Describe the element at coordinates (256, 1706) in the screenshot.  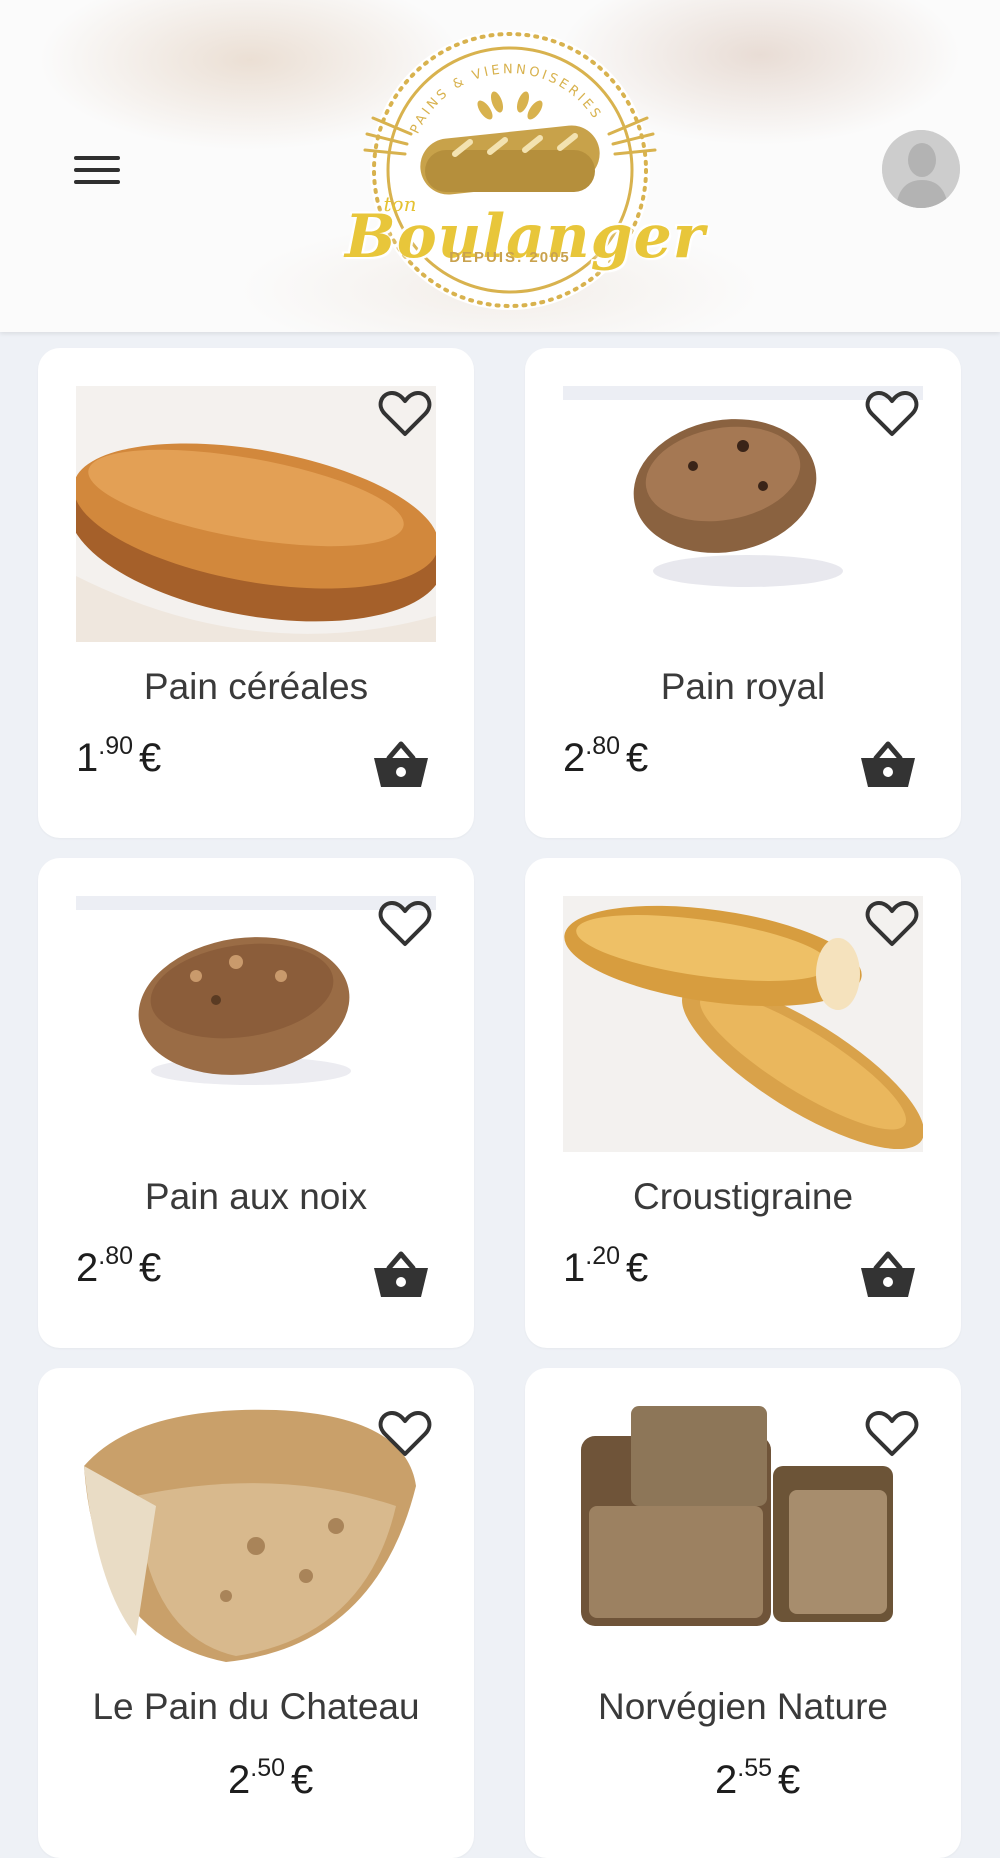
I see `product-name: Le Pain du Chateau` at that location.